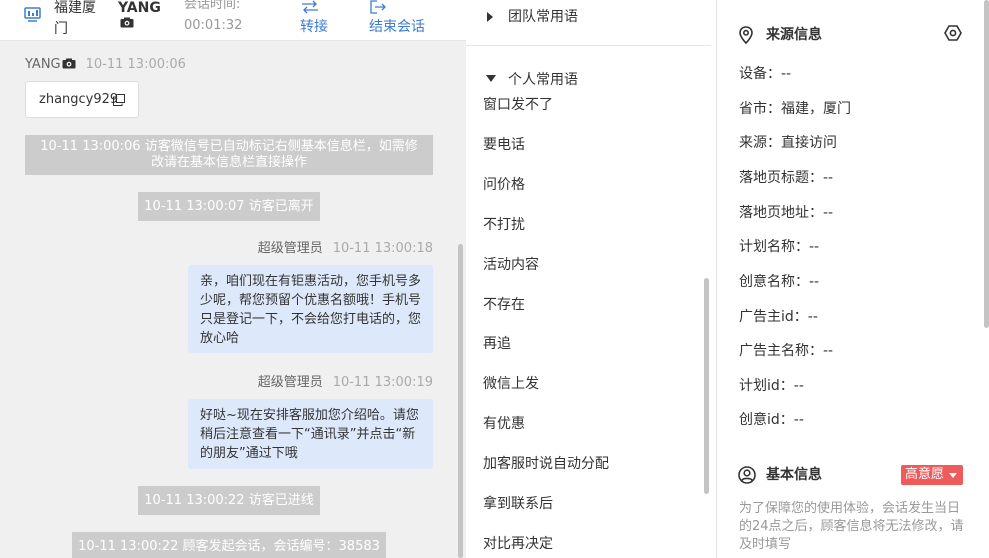 The width and height of the screenshot is (989, 558). I want to click on info-row-advertiser-id: 广告主id：--, so click(778, 317).